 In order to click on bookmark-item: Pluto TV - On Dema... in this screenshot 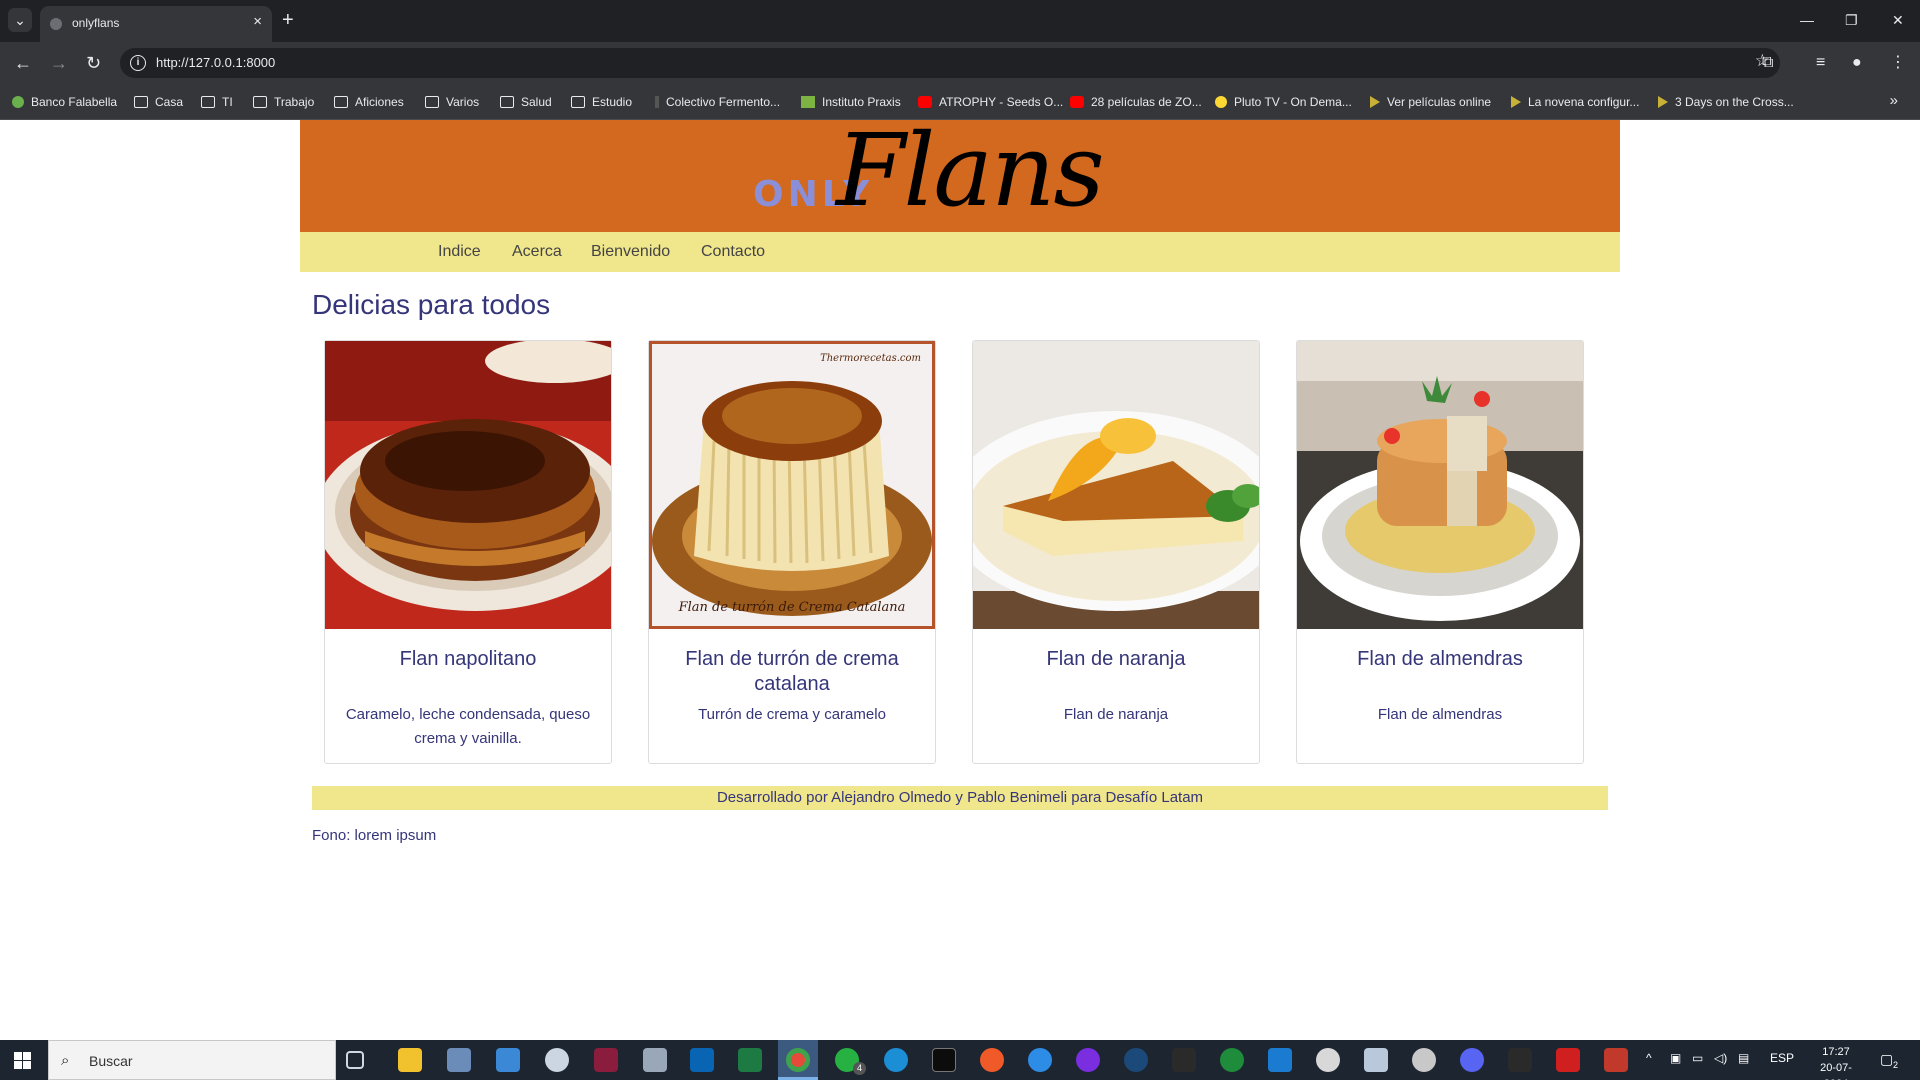, I will do `click(1283, 102)`.